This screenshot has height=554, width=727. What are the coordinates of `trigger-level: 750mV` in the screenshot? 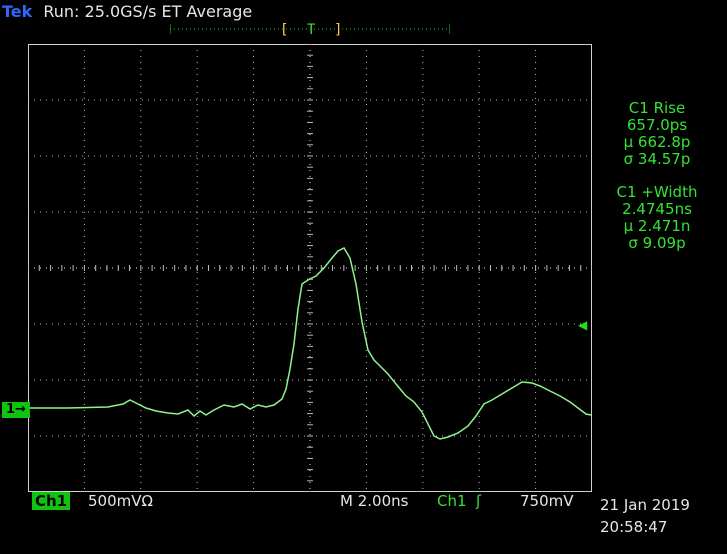 It's located at (547, 501).